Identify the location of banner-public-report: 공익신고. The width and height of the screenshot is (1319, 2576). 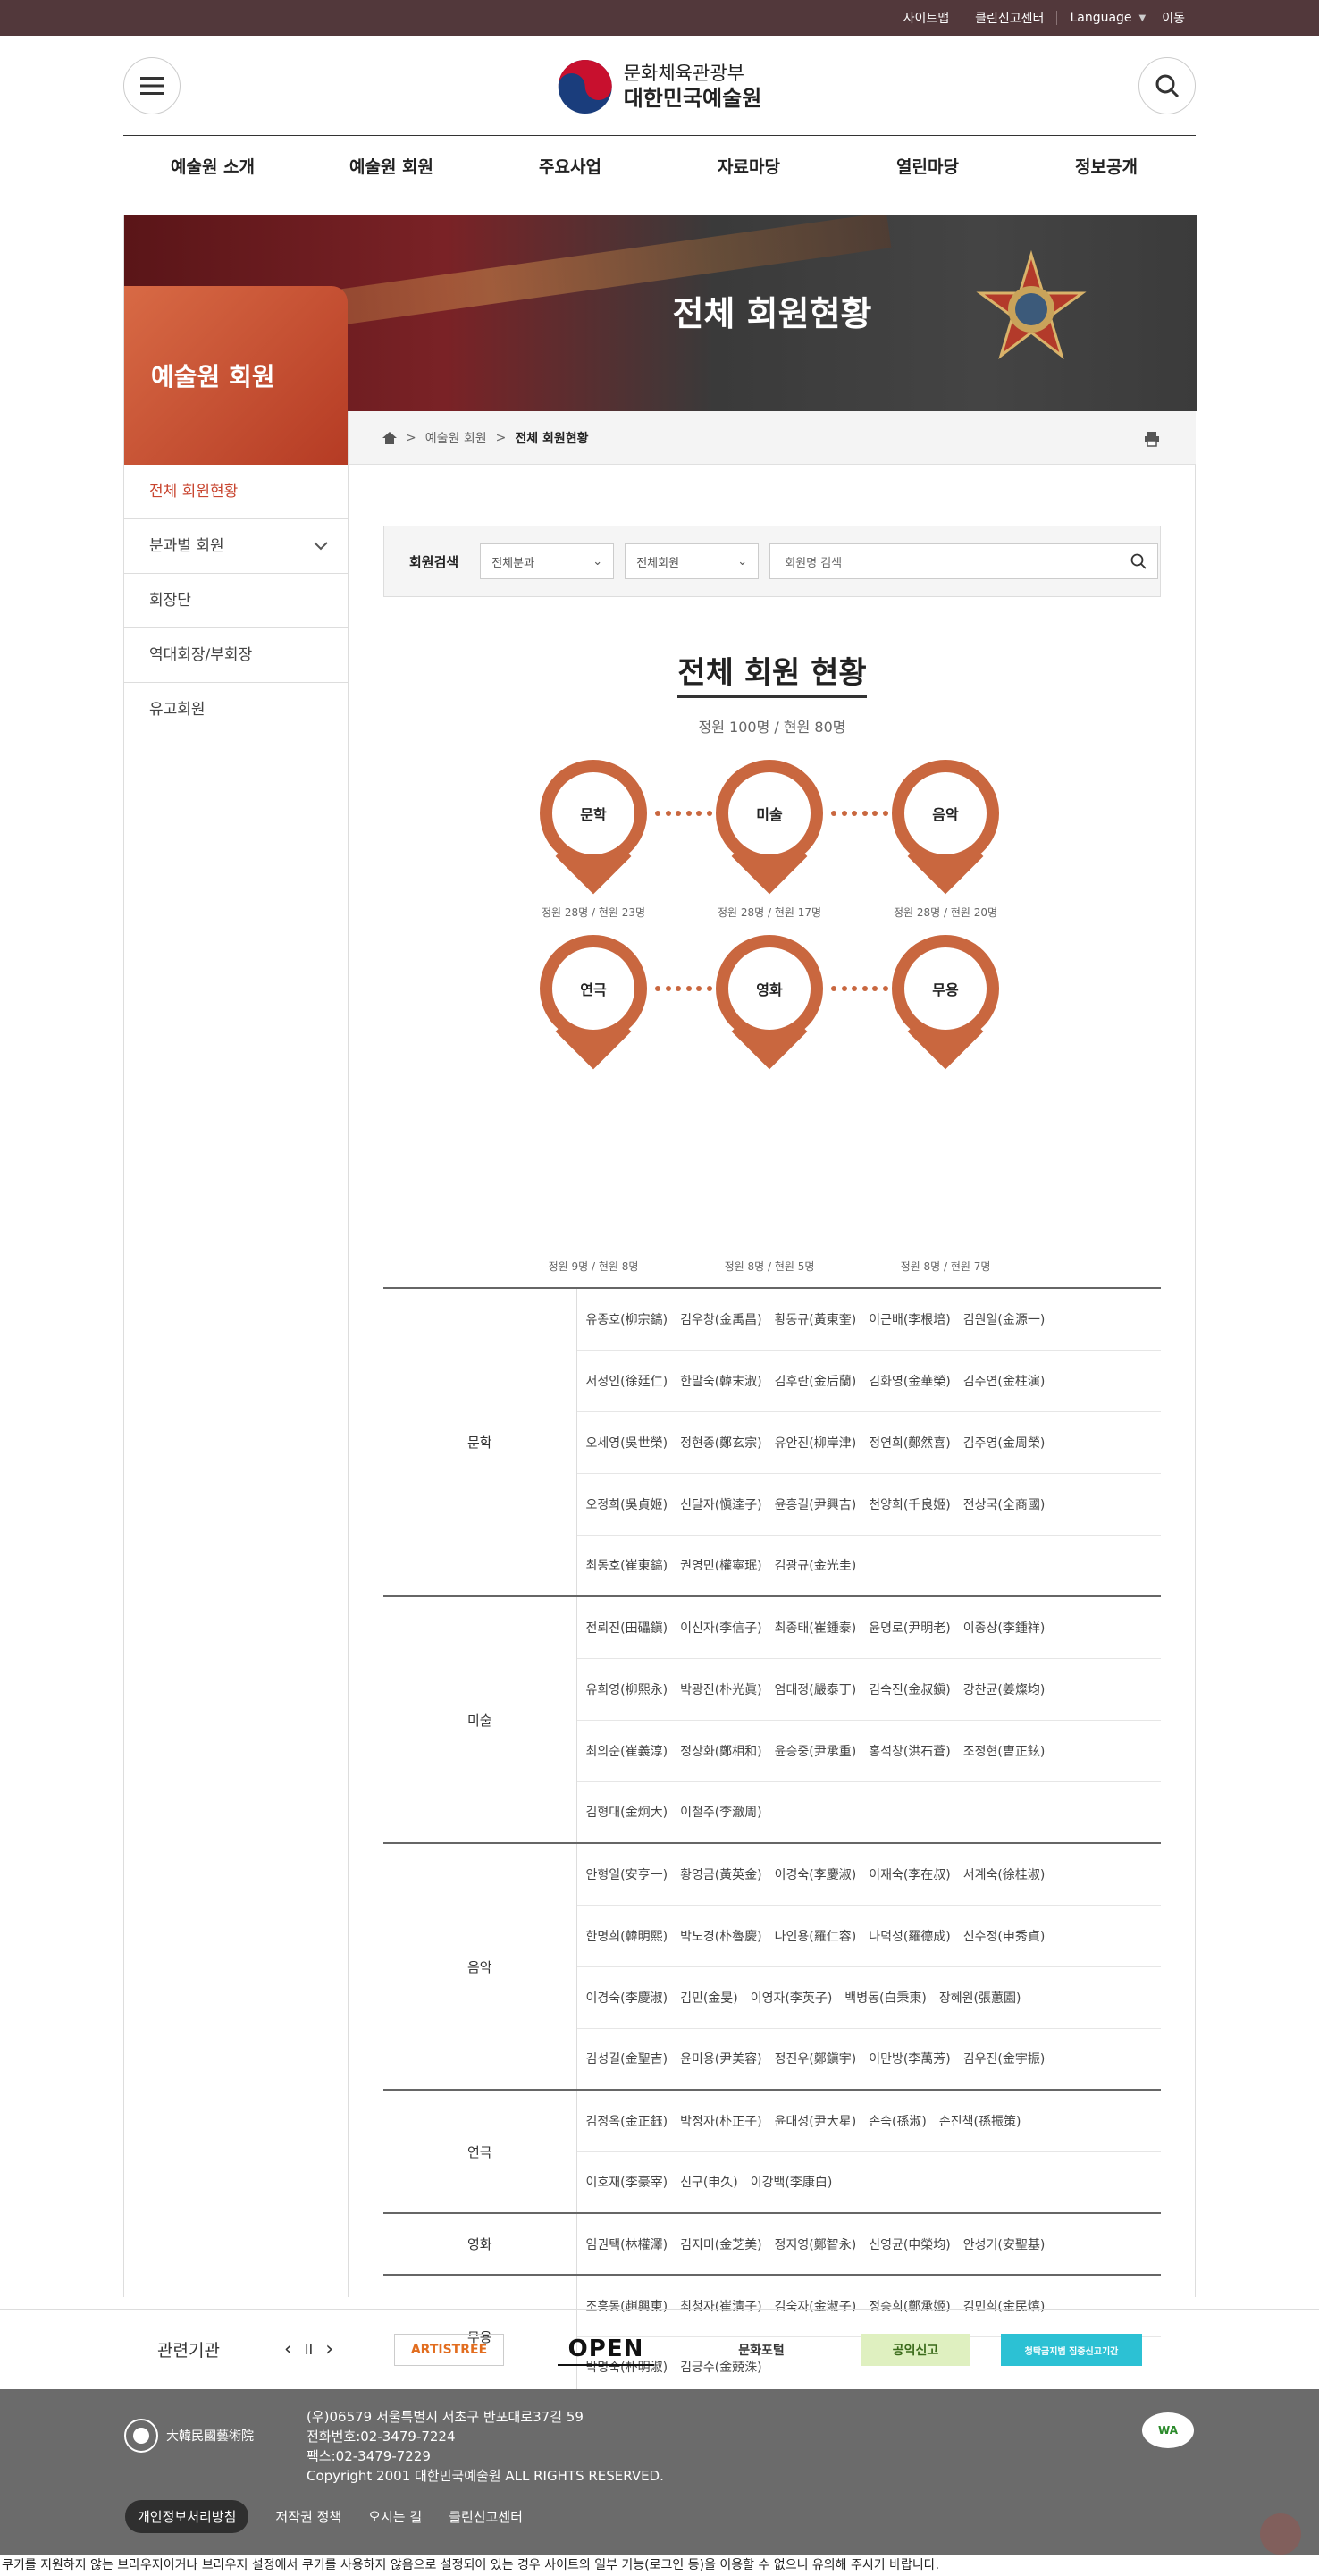
(915, 2350).